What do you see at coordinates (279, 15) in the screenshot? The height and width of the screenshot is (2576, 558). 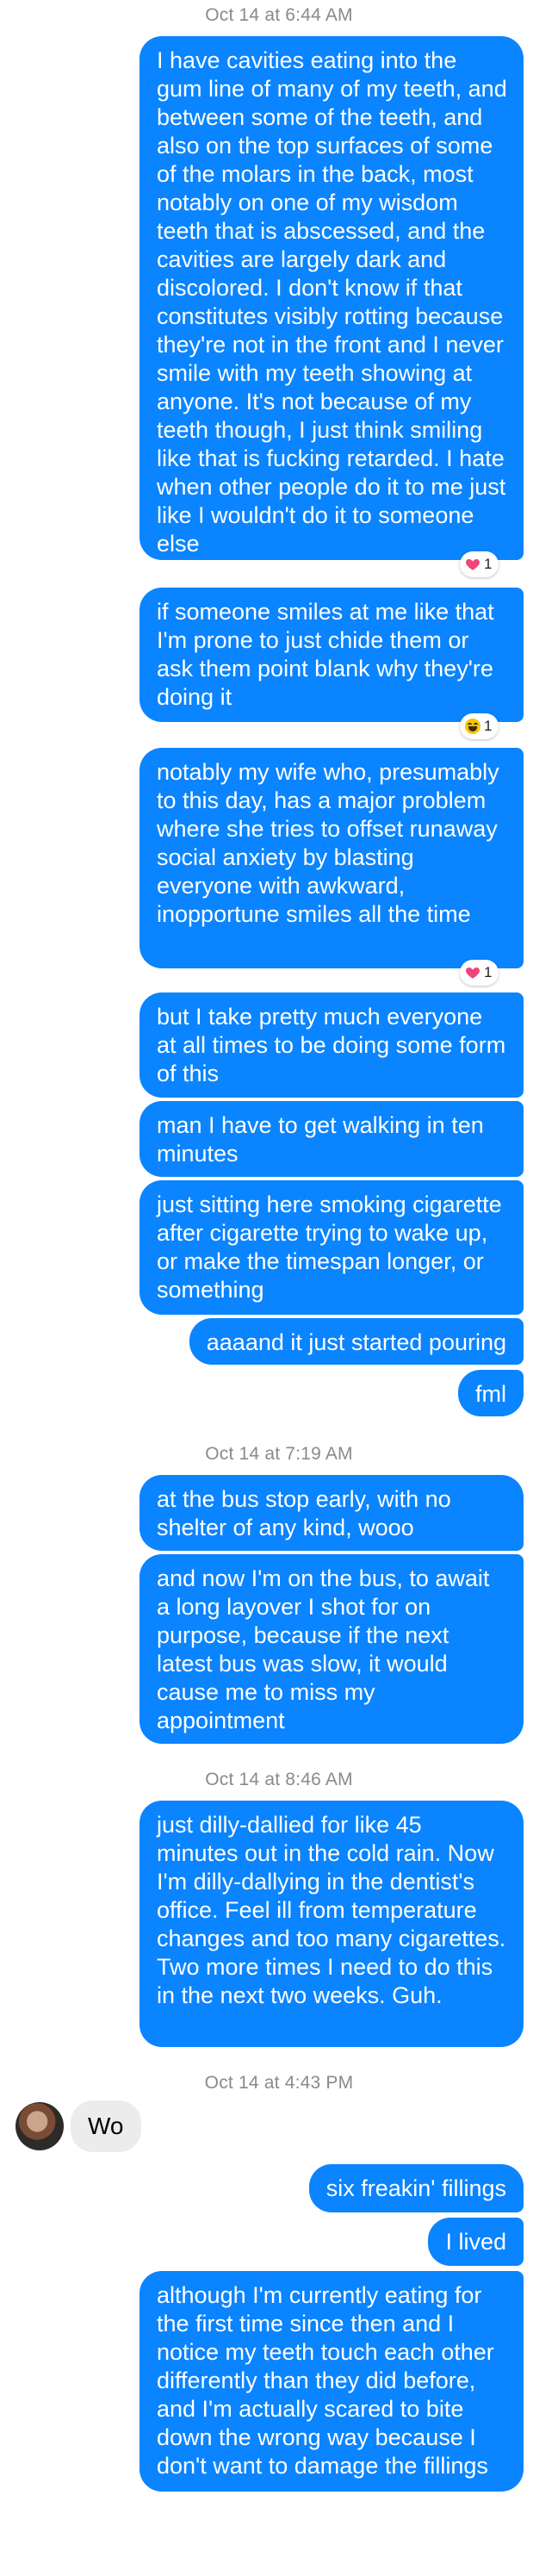 I see `timestamp: Oct 14 at 6:44 AM` at bounding box center [279, 15].